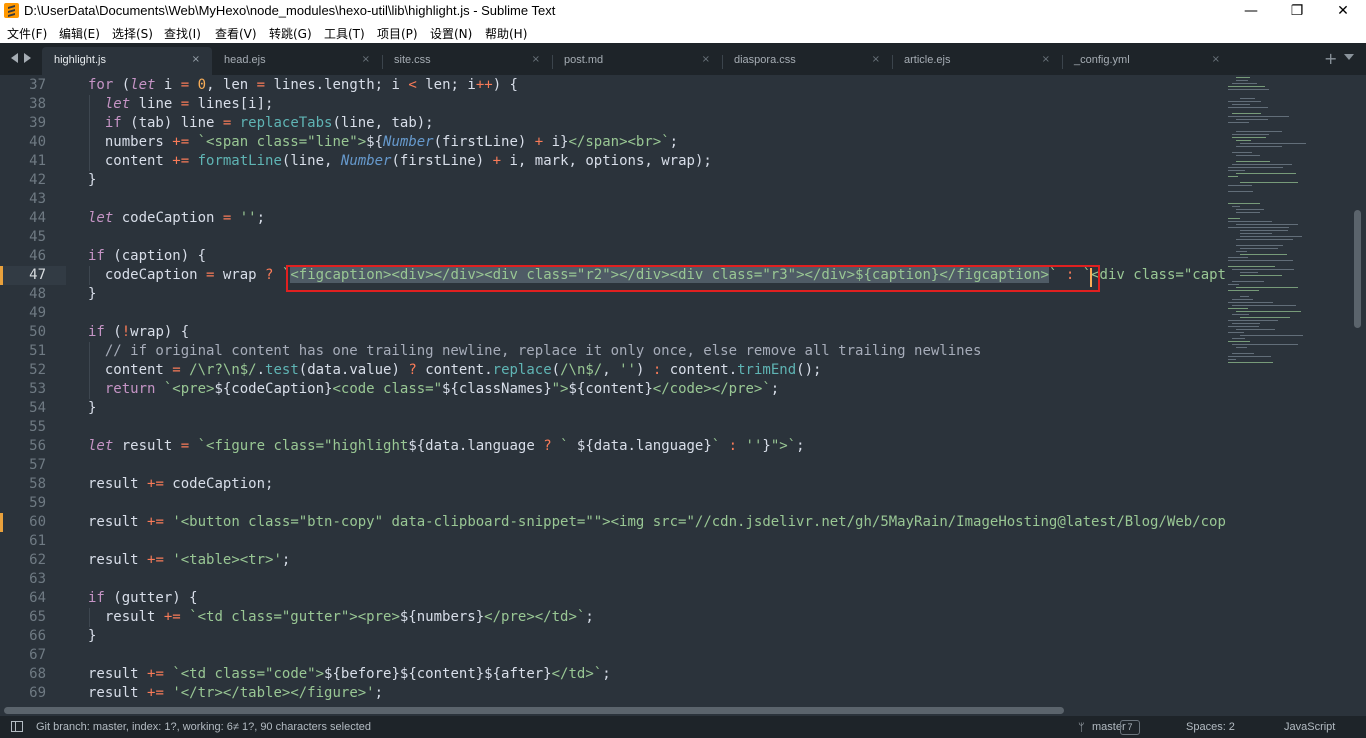 This screenshot has height=738, width=1366. I want to click on line-number: 59, so click(37, 503).